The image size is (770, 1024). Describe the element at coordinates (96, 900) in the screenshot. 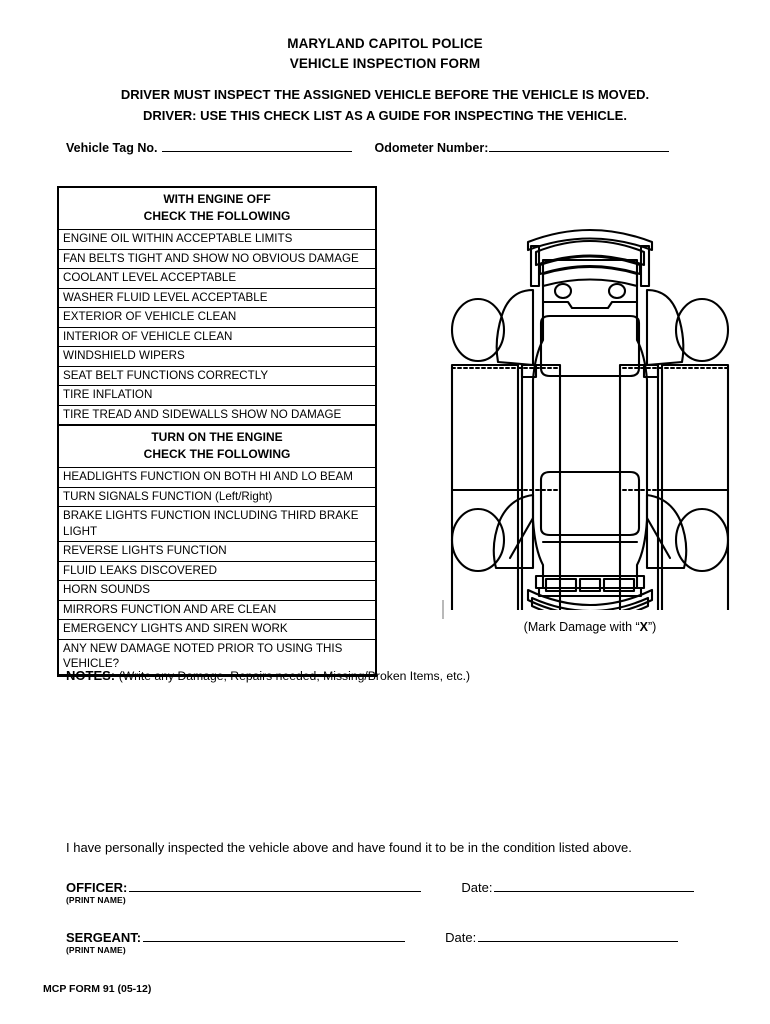

I see `officer-print-name-hint: (PRINT NAME)` at that location.